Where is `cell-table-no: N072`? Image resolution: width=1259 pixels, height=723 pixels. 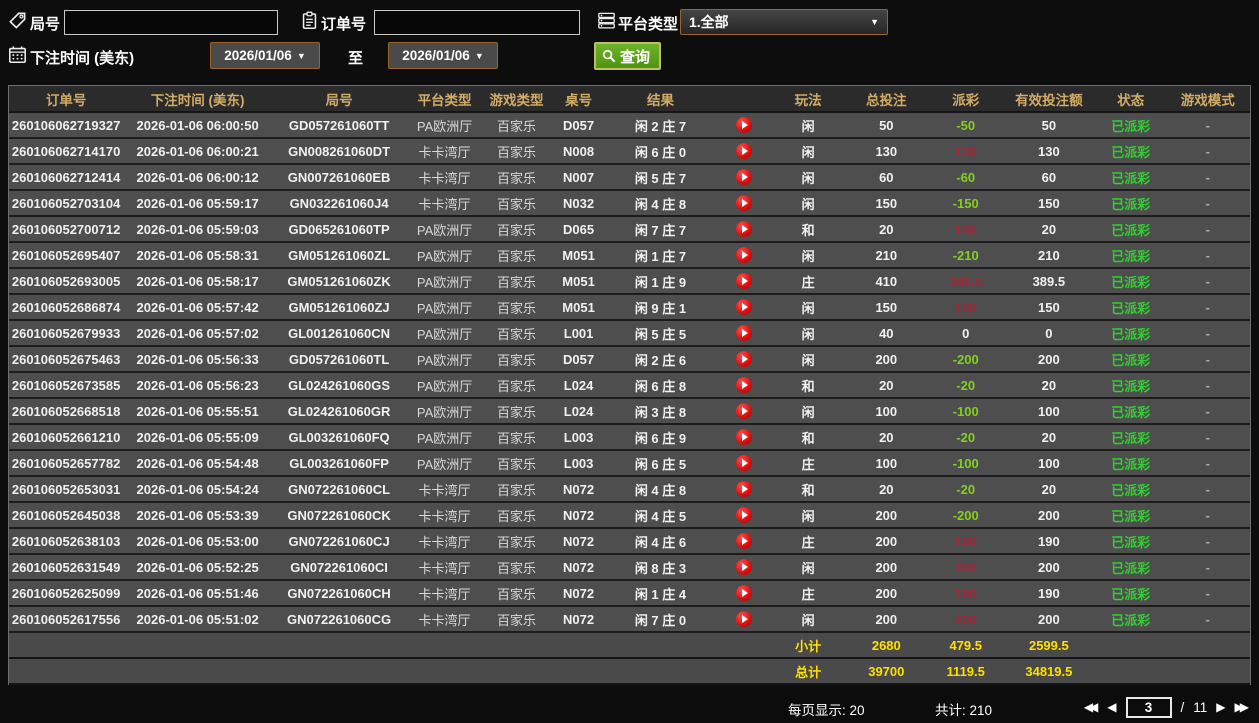 cell-table-no: N072 is located at coordinates (579, 515).